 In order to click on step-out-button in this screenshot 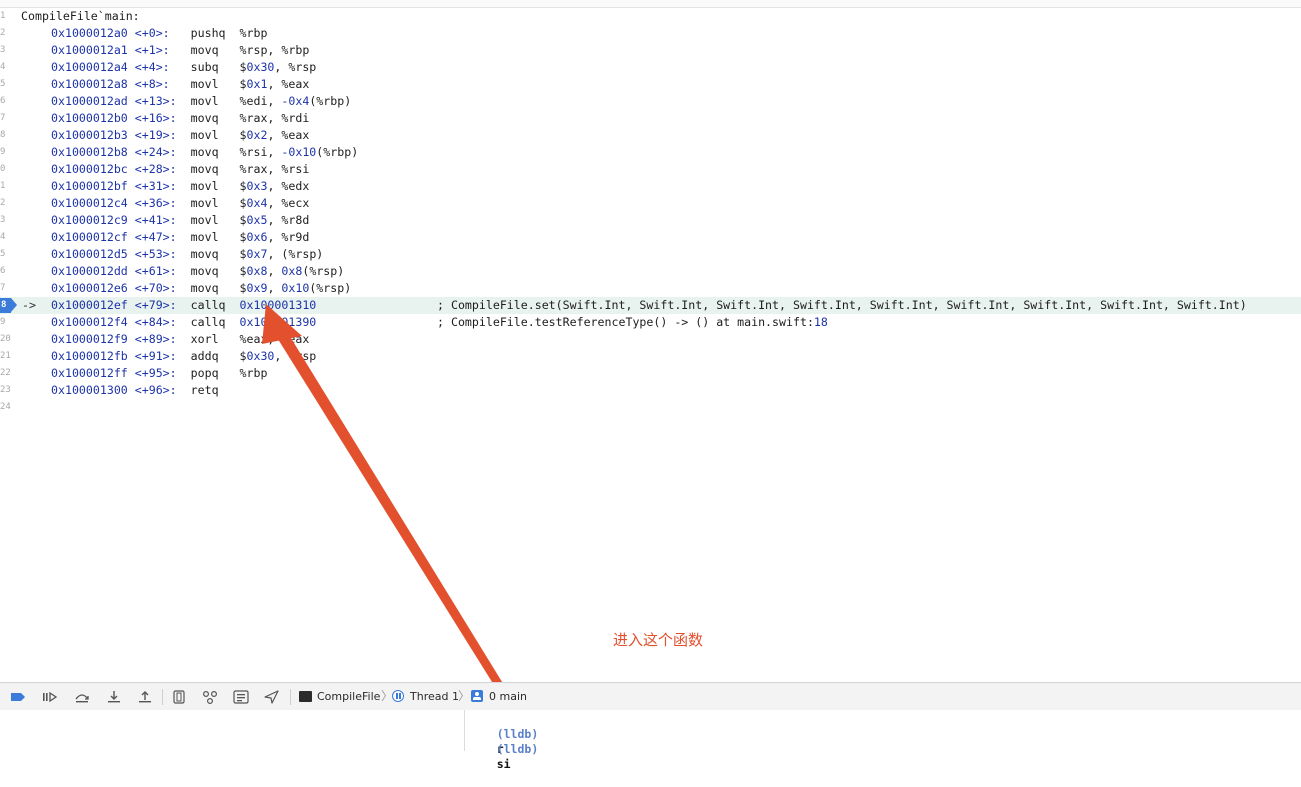, I will do `click(145, 697)`.